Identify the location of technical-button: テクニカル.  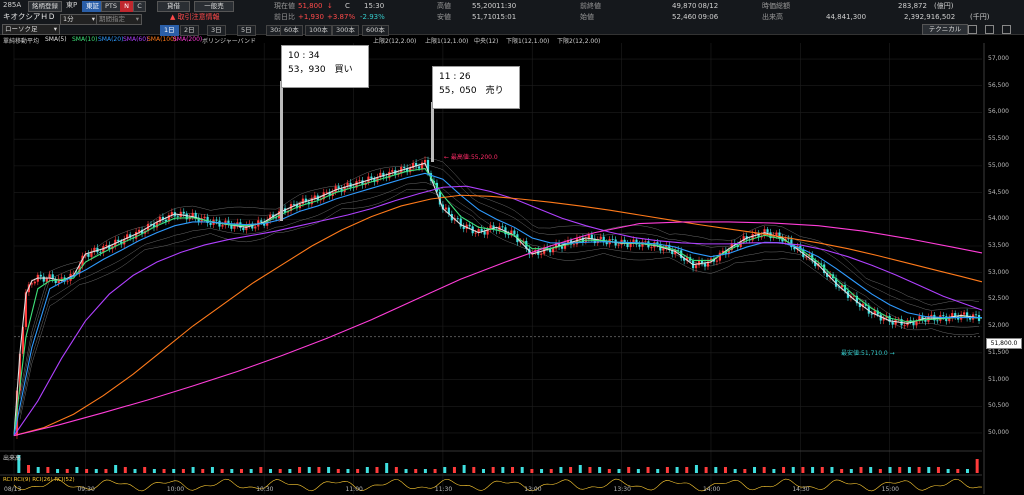
(945, 29).